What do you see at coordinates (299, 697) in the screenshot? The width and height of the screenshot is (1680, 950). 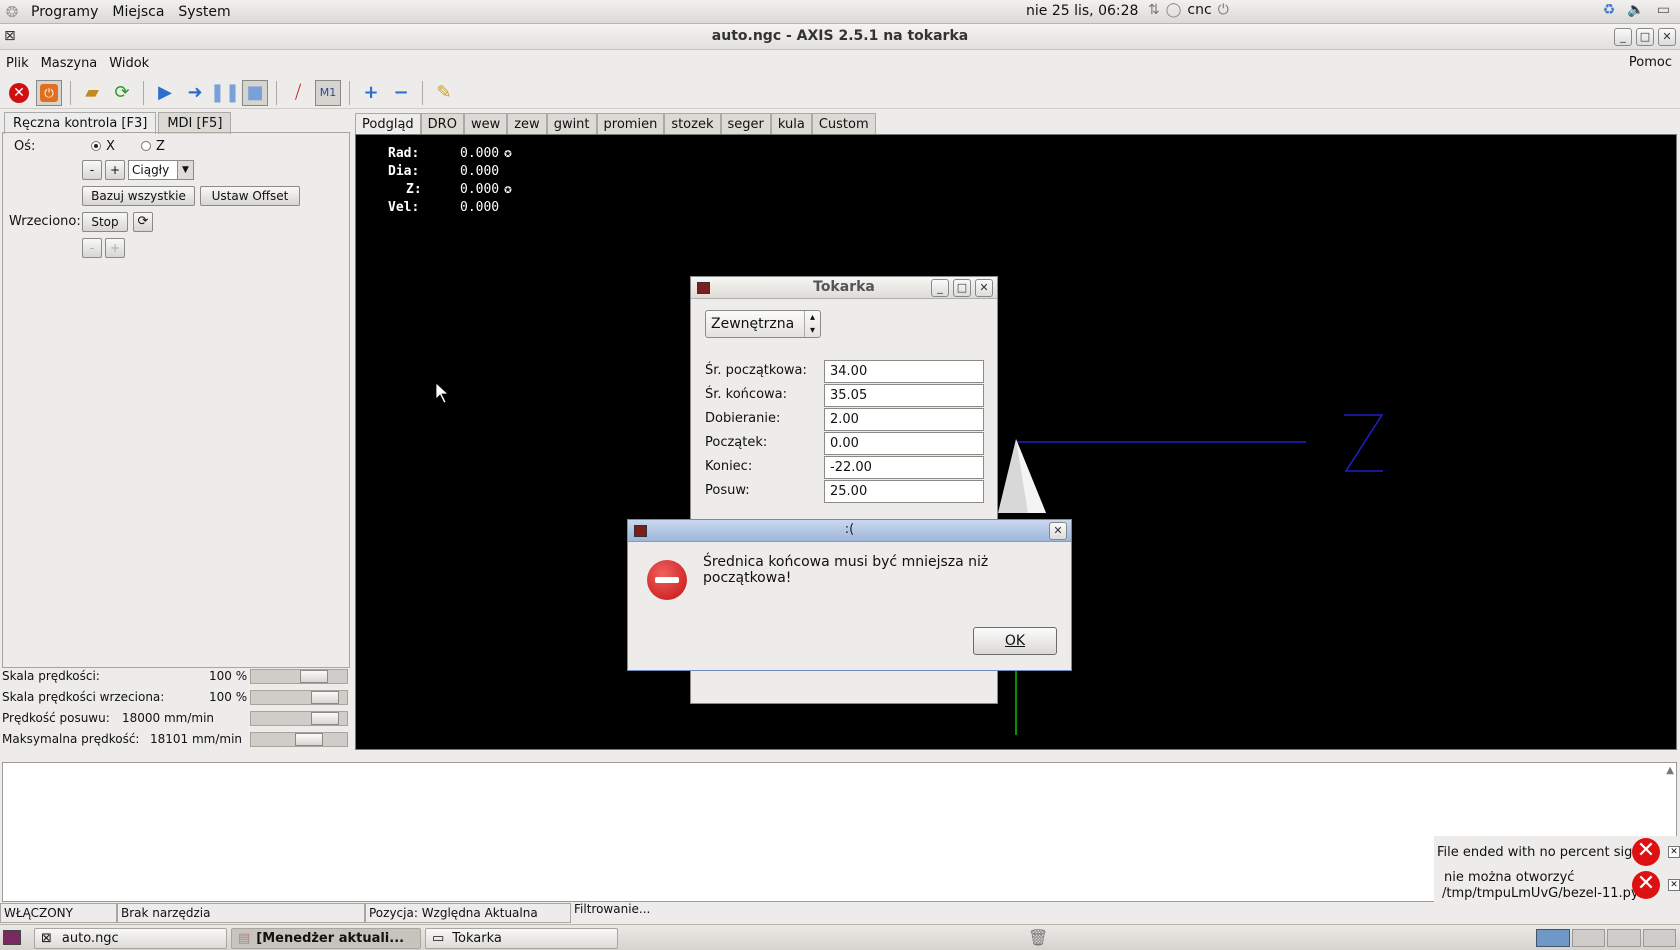 I see `spindle-scale-slider` at bounding box center [299, 697].